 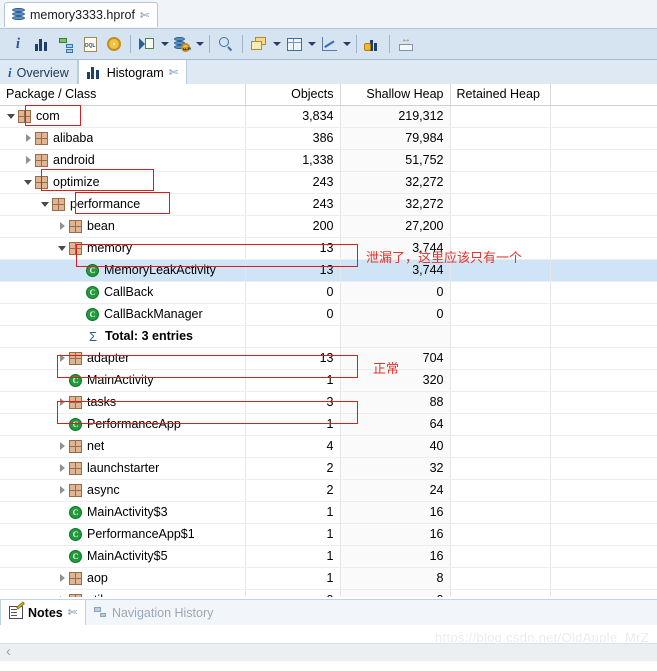 What do you see at coordinates (328, 314) in the screenshot?
I see `table-row: C CallBackManager 0 0` at bounding box center [328, 314].